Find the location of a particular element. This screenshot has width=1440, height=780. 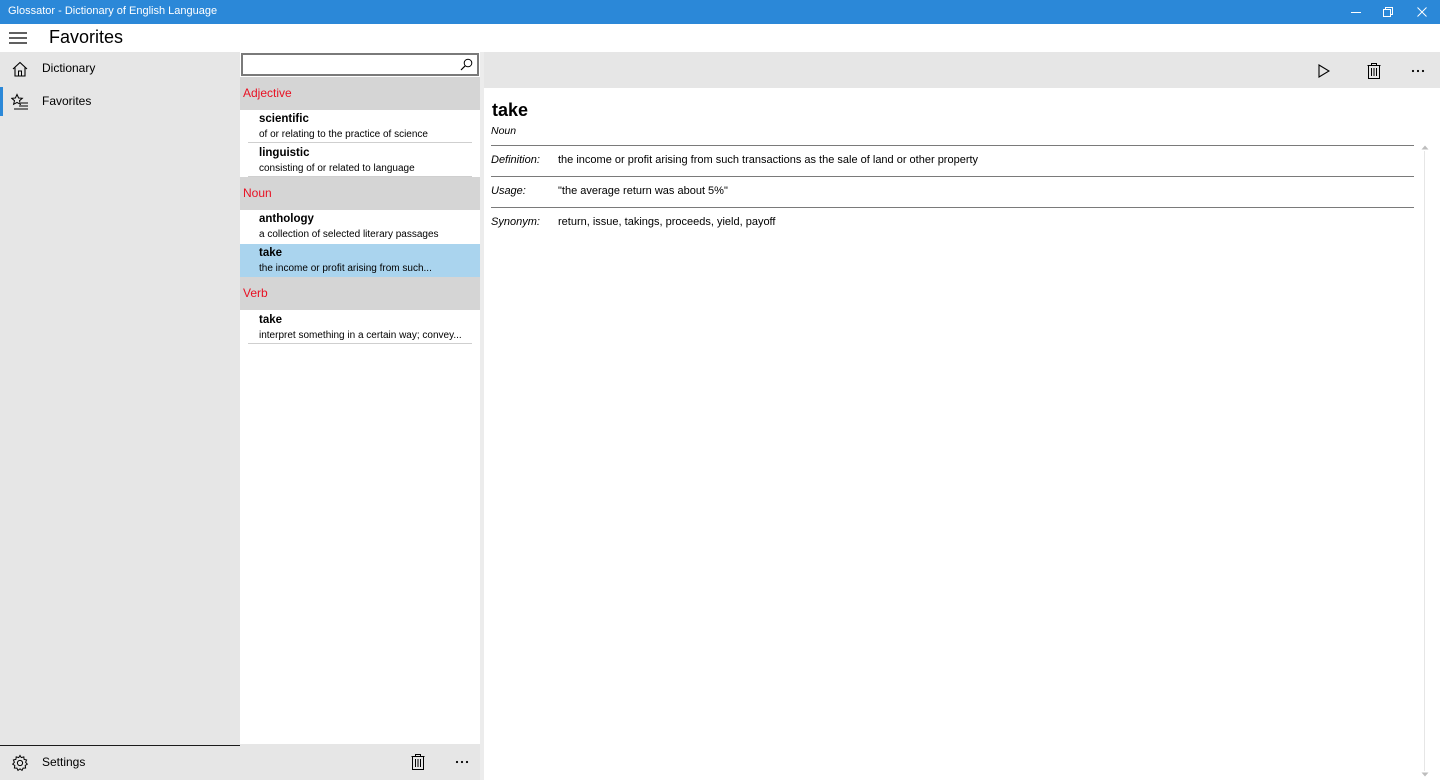

headword: take is located at coordinates (510, 110).